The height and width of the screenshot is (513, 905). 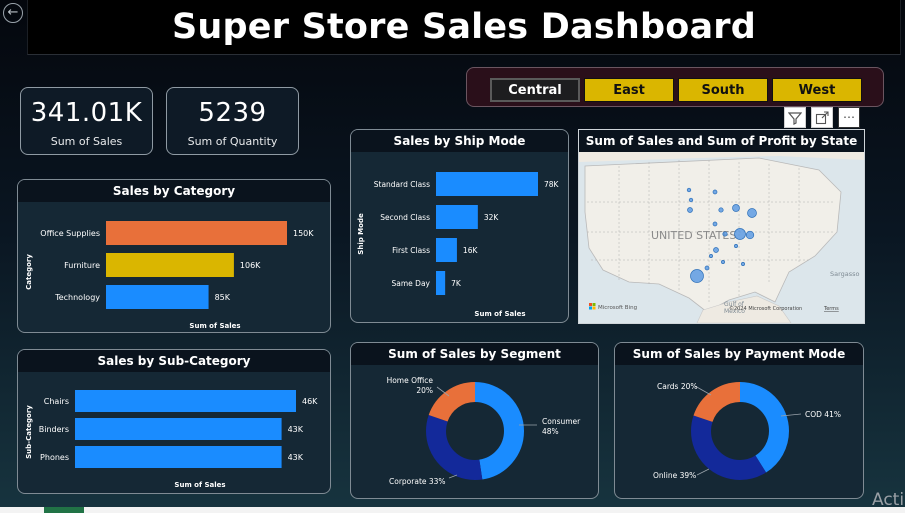 What do you see at coordinates (64, 510) in the screenshot?
I see `page-tab-indicator` at bounding box center [64, 510].